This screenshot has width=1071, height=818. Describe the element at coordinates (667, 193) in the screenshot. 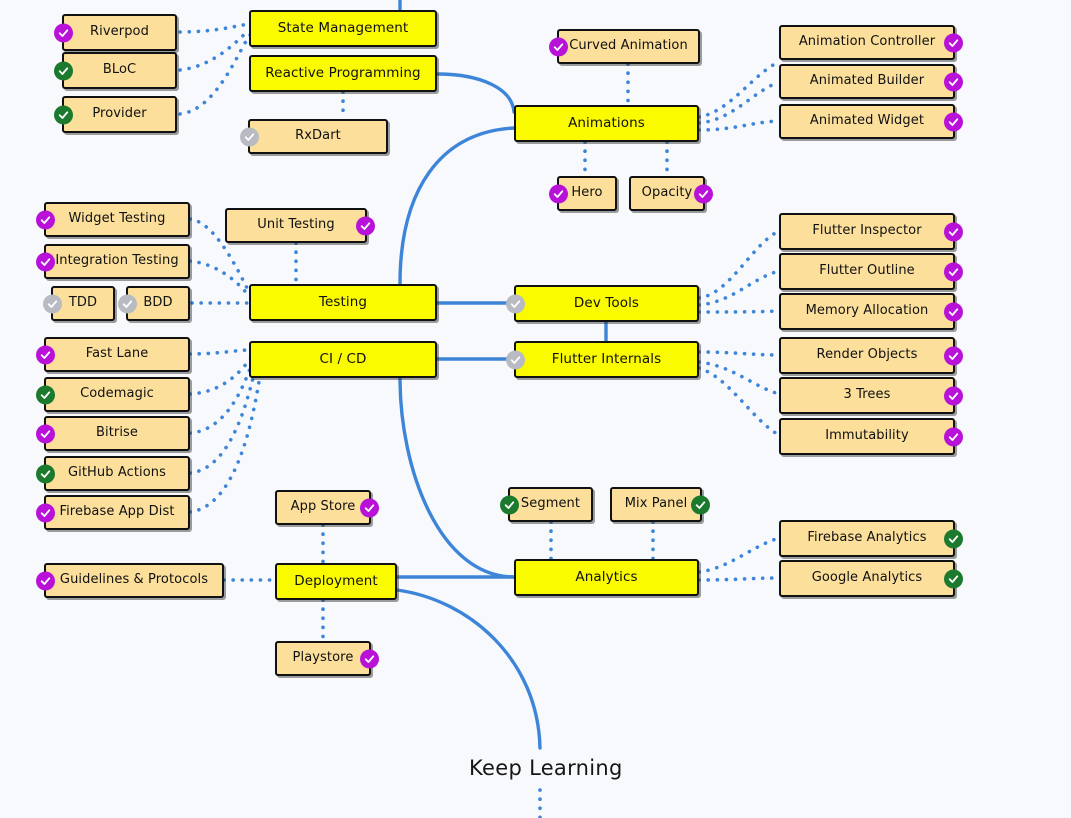

I see `node-label: Opacity` at that location.